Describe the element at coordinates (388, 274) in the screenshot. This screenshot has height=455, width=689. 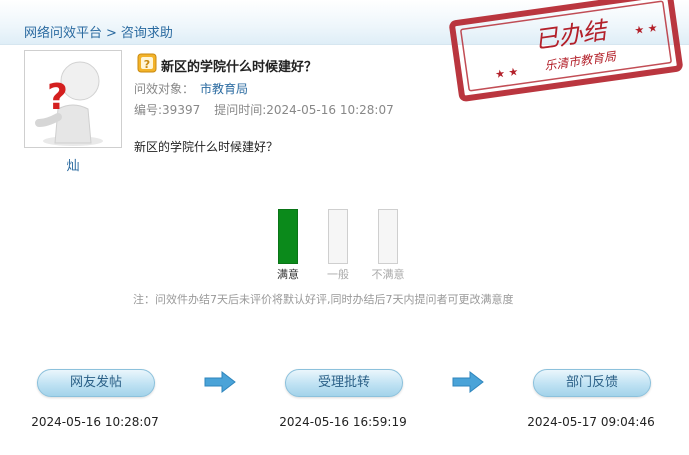
I see `satisfaction-label-unsatisfied: 不满意` at that location.